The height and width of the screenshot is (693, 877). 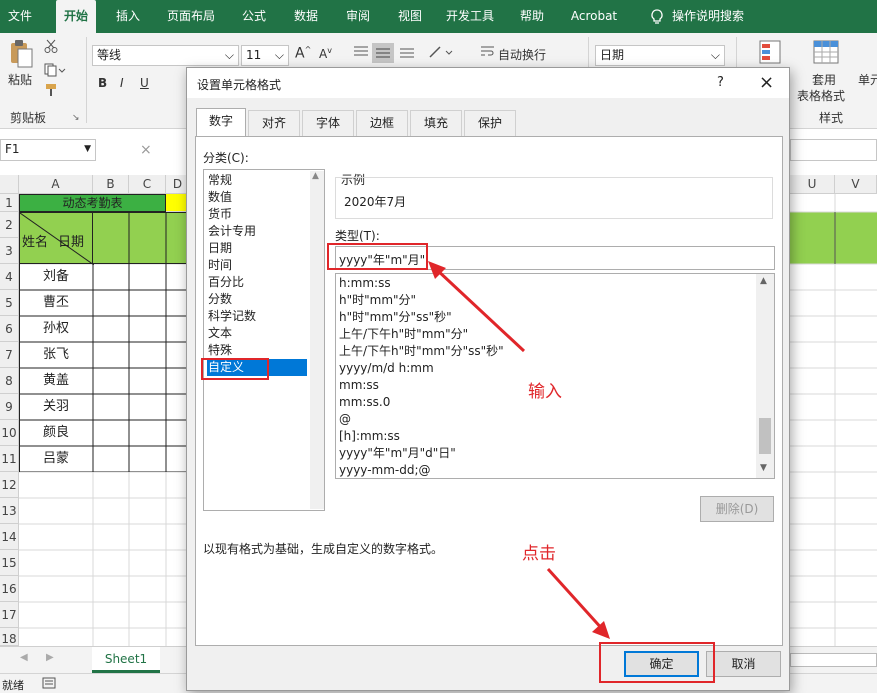 I want to click on horizontal-scrollbar, so click(x=833, y=660).